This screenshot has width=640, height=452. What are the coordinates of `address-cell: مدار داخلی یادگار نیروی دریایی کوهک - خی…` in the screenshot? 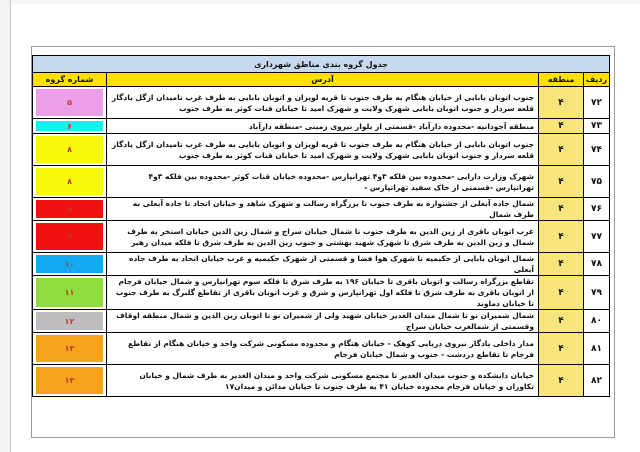 It's located at (322, 348).